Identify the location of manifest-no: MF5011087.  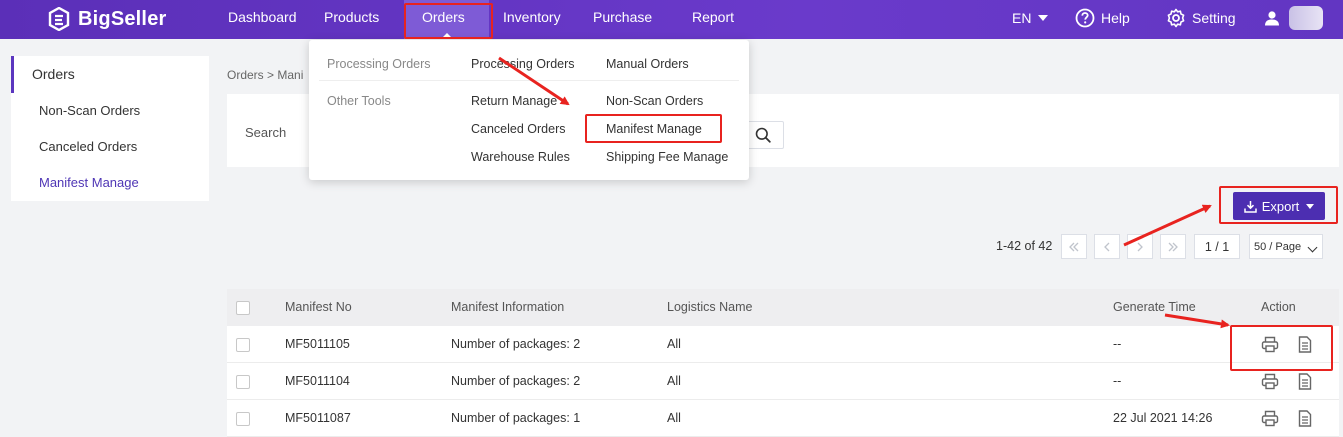
(318, 418).